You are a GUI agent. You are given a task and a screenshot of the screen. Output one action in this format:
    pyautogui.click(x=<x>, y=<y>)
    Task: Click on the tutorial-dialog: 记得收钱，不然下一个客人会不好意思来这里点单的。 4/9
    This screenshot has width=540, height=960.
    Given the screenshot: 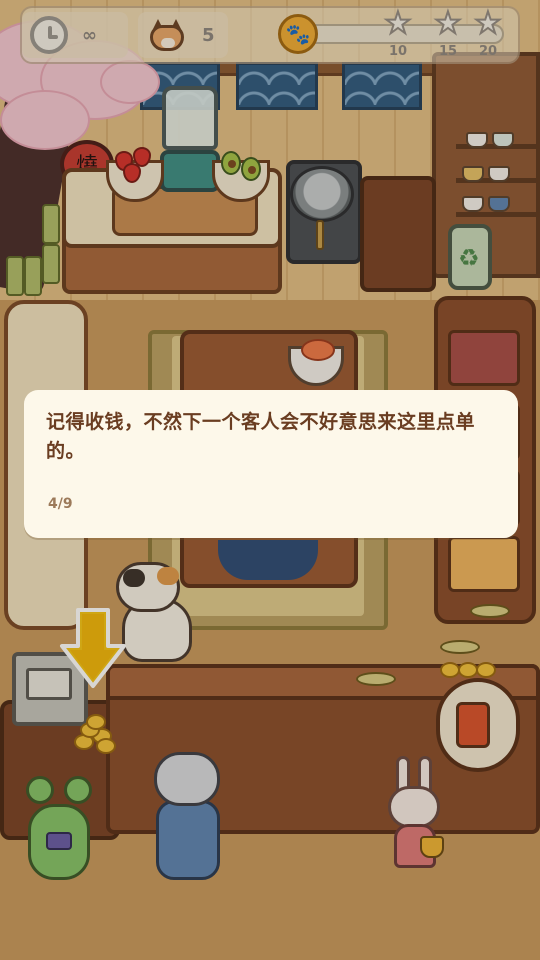 What is the action you would take?
    pyautogui.click(x=271, y=464)
    